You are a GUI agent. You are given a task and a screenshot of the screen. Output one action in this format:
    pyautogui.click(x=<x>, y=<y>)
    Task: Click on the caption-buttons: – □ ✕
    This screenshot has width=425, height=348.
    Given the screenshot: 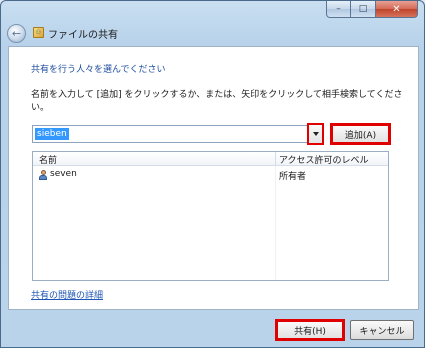 What is the action you would take?
    pyautogui.click(x=372, y=9)
    